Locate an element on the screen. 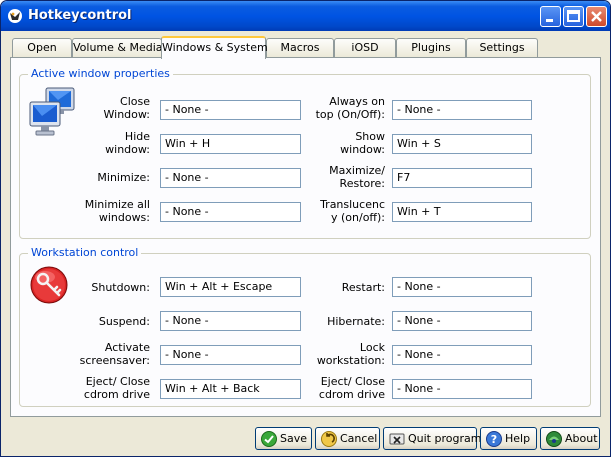 The image size is (611, 457). close-window-button is located at coordinates (596, 16).